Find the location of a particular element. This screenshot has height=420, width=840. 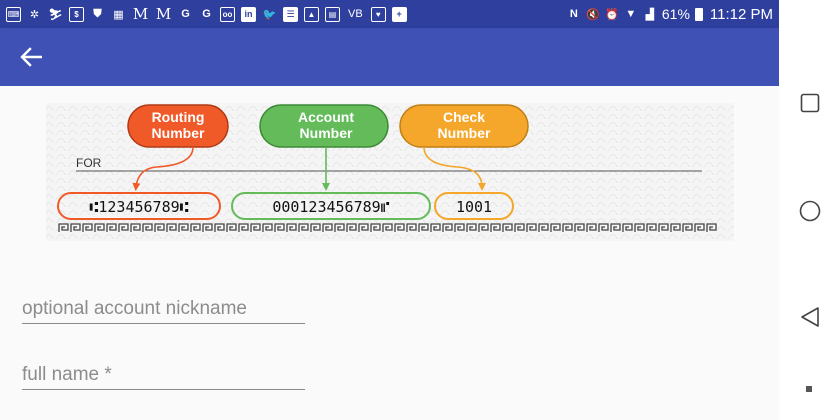

square-icon is located at coordinates (809, 103).